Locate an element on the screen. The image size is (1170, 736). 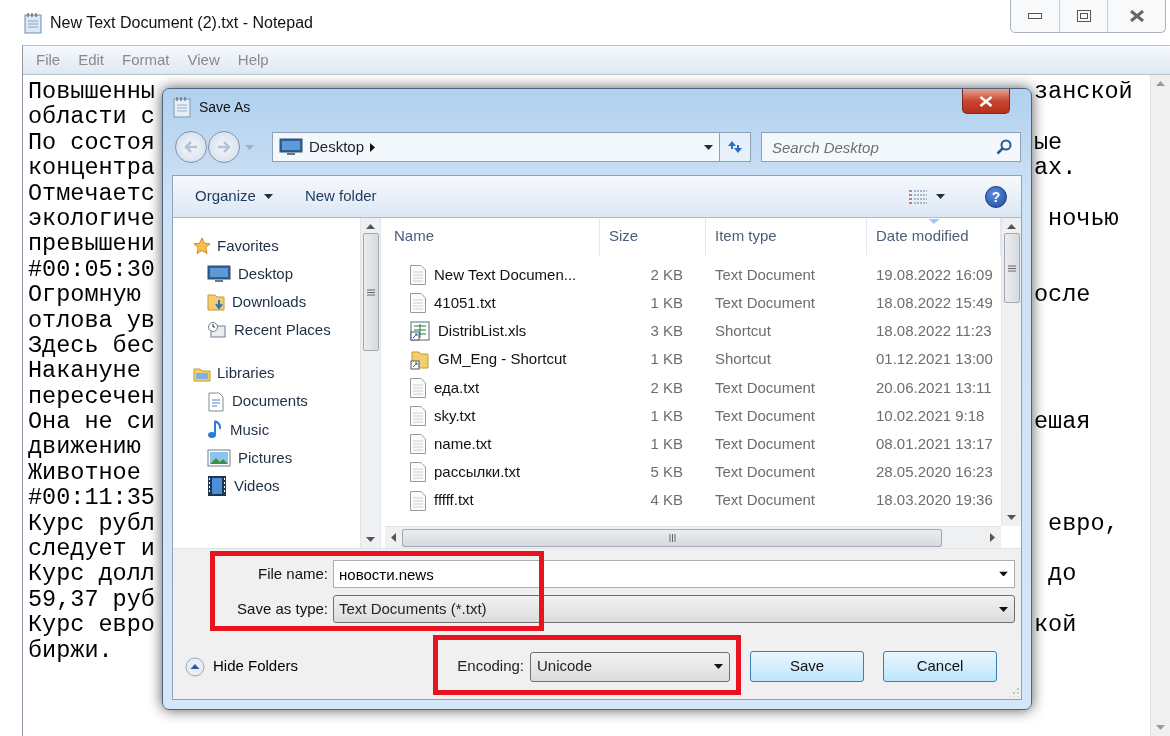
address-bar: Desktop is located at coordinates (496, 147).